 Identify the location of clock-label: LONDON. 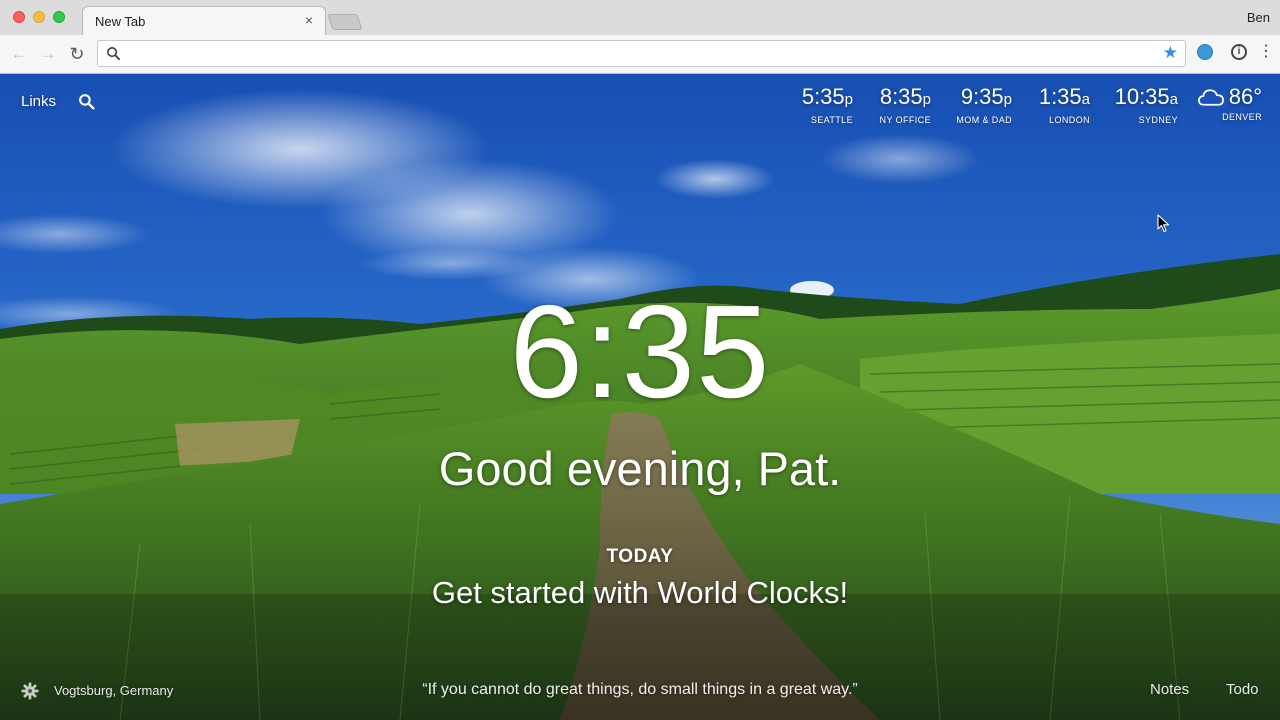
(1069, 120).